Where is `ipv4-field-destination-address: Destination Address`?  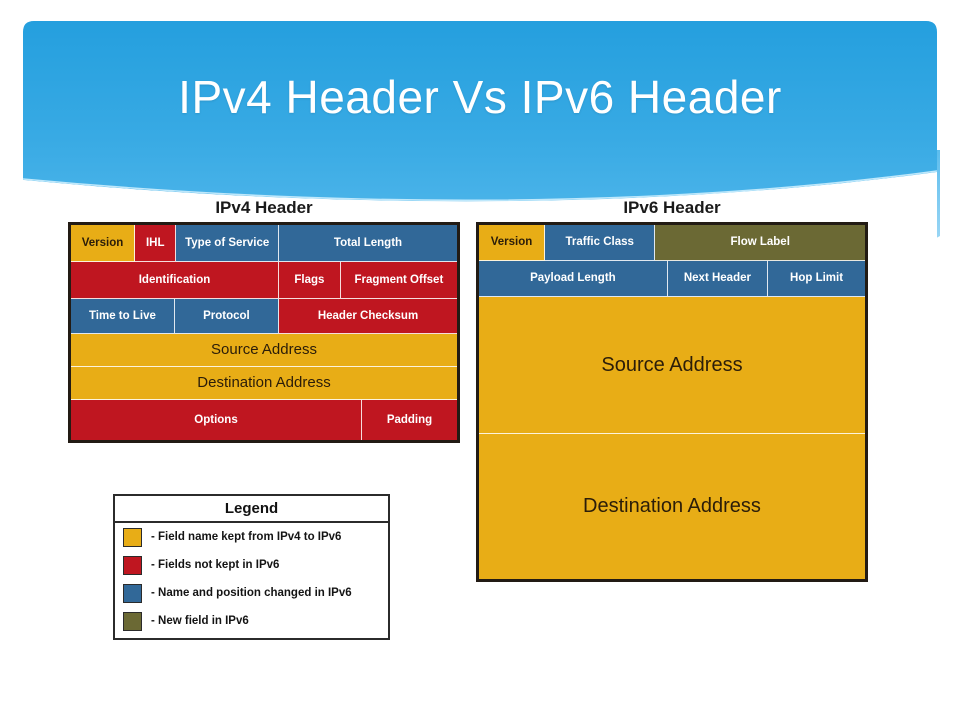
ipv4-field-destination-address: Destination Address is located at coordinates (264, 383).